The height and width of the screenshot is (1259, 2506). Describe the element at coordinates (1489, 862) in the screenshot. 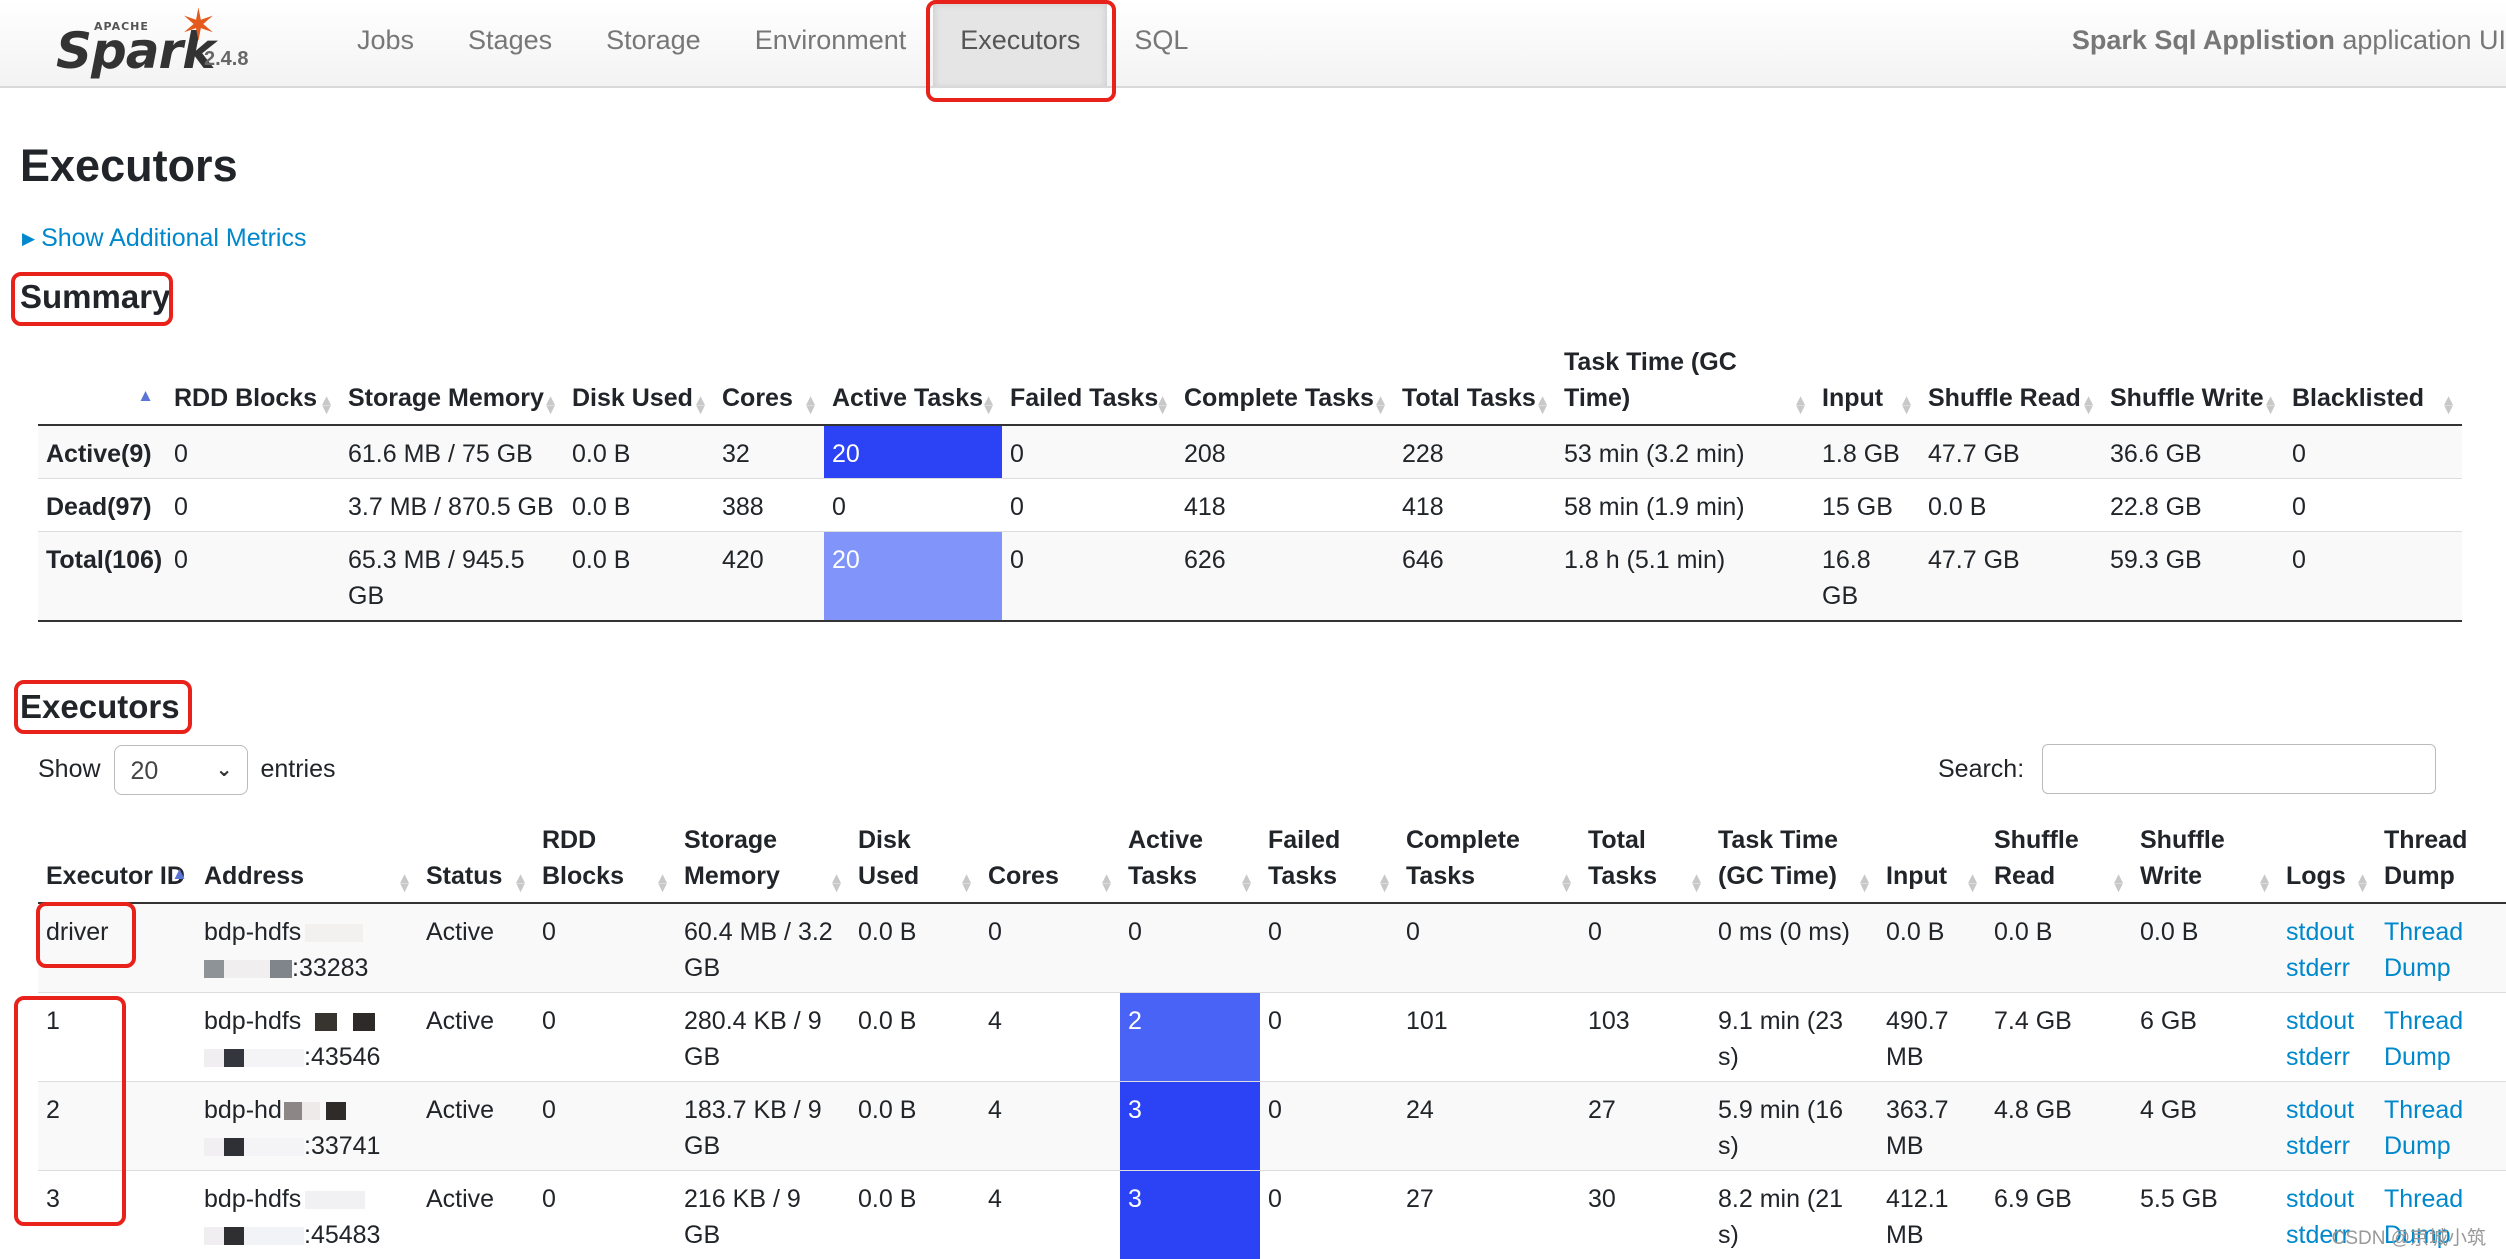

I see `col-complete-tasks: Complete Tasks▲▼` at that location.